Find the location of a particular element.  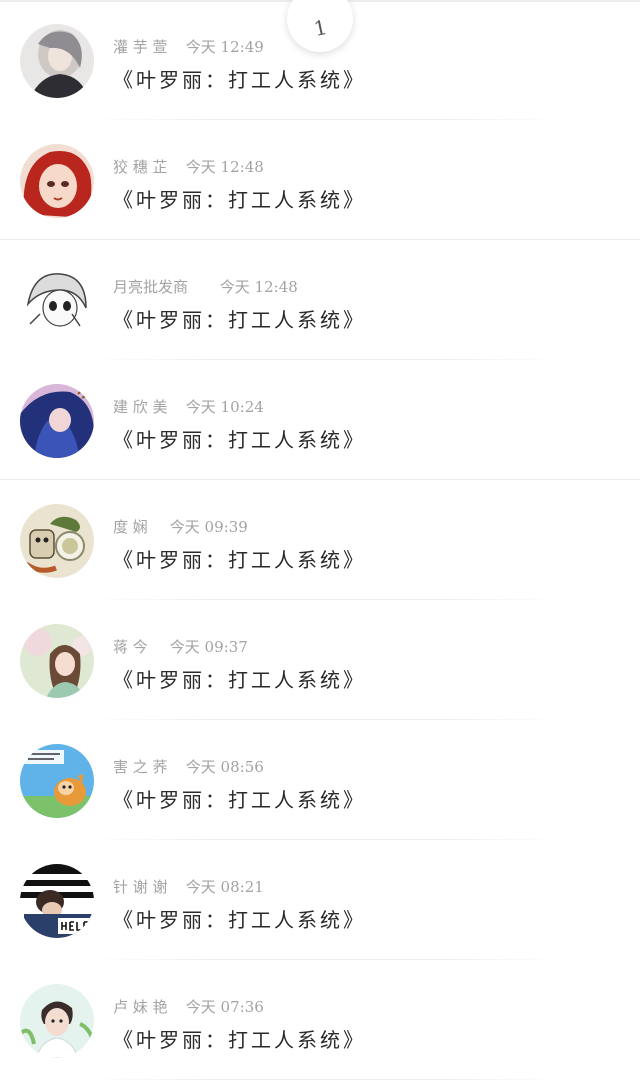

comment-meta: 月亮批发商 今天 12:48 is located at coordinates (205, 286).